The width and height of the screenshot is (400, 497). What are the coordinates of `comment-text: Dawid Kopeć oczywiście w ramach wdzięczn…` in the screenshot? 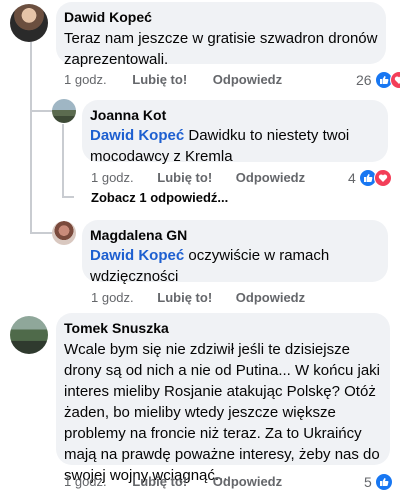 It's located at (235, 266).